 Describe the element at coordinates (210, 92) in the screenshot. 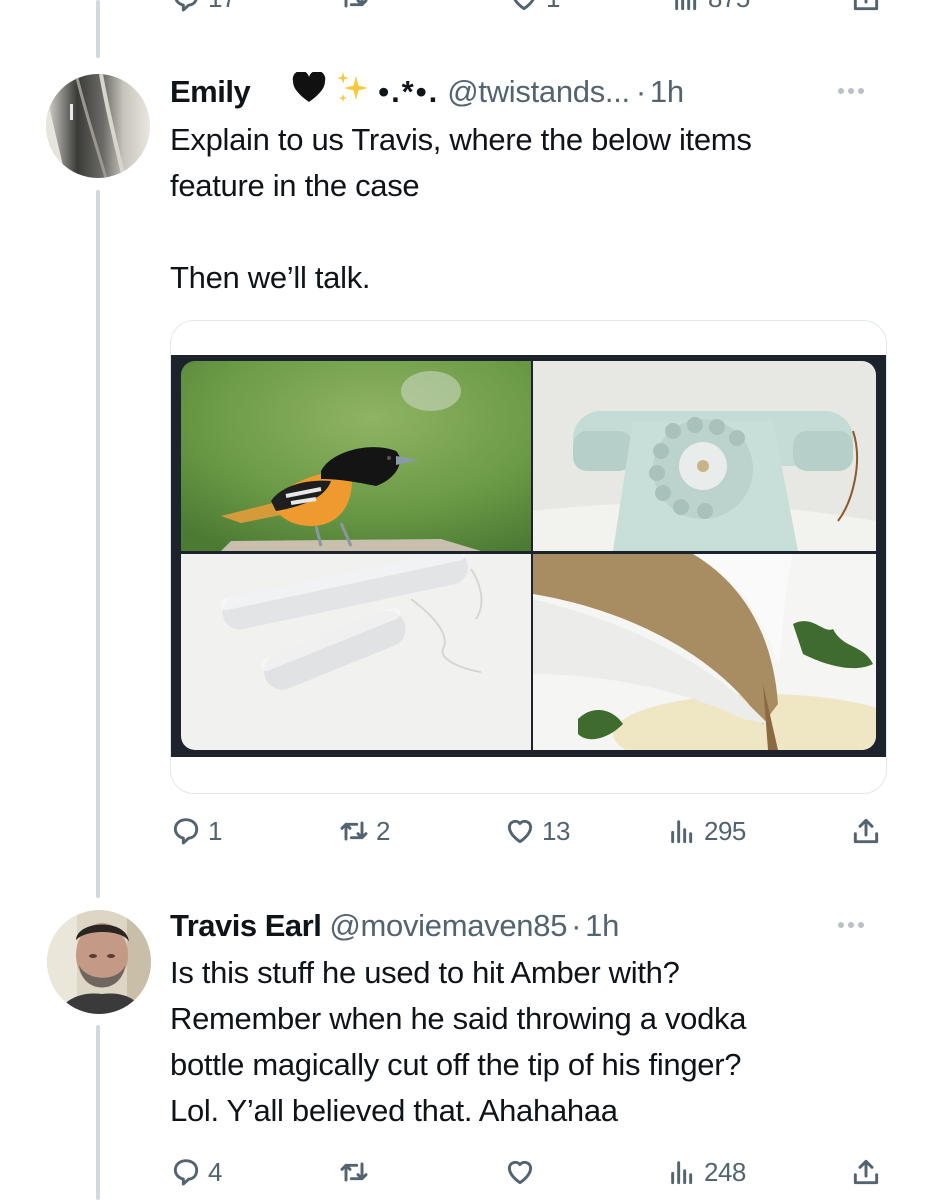

I see `display-name: Emily` at that location.